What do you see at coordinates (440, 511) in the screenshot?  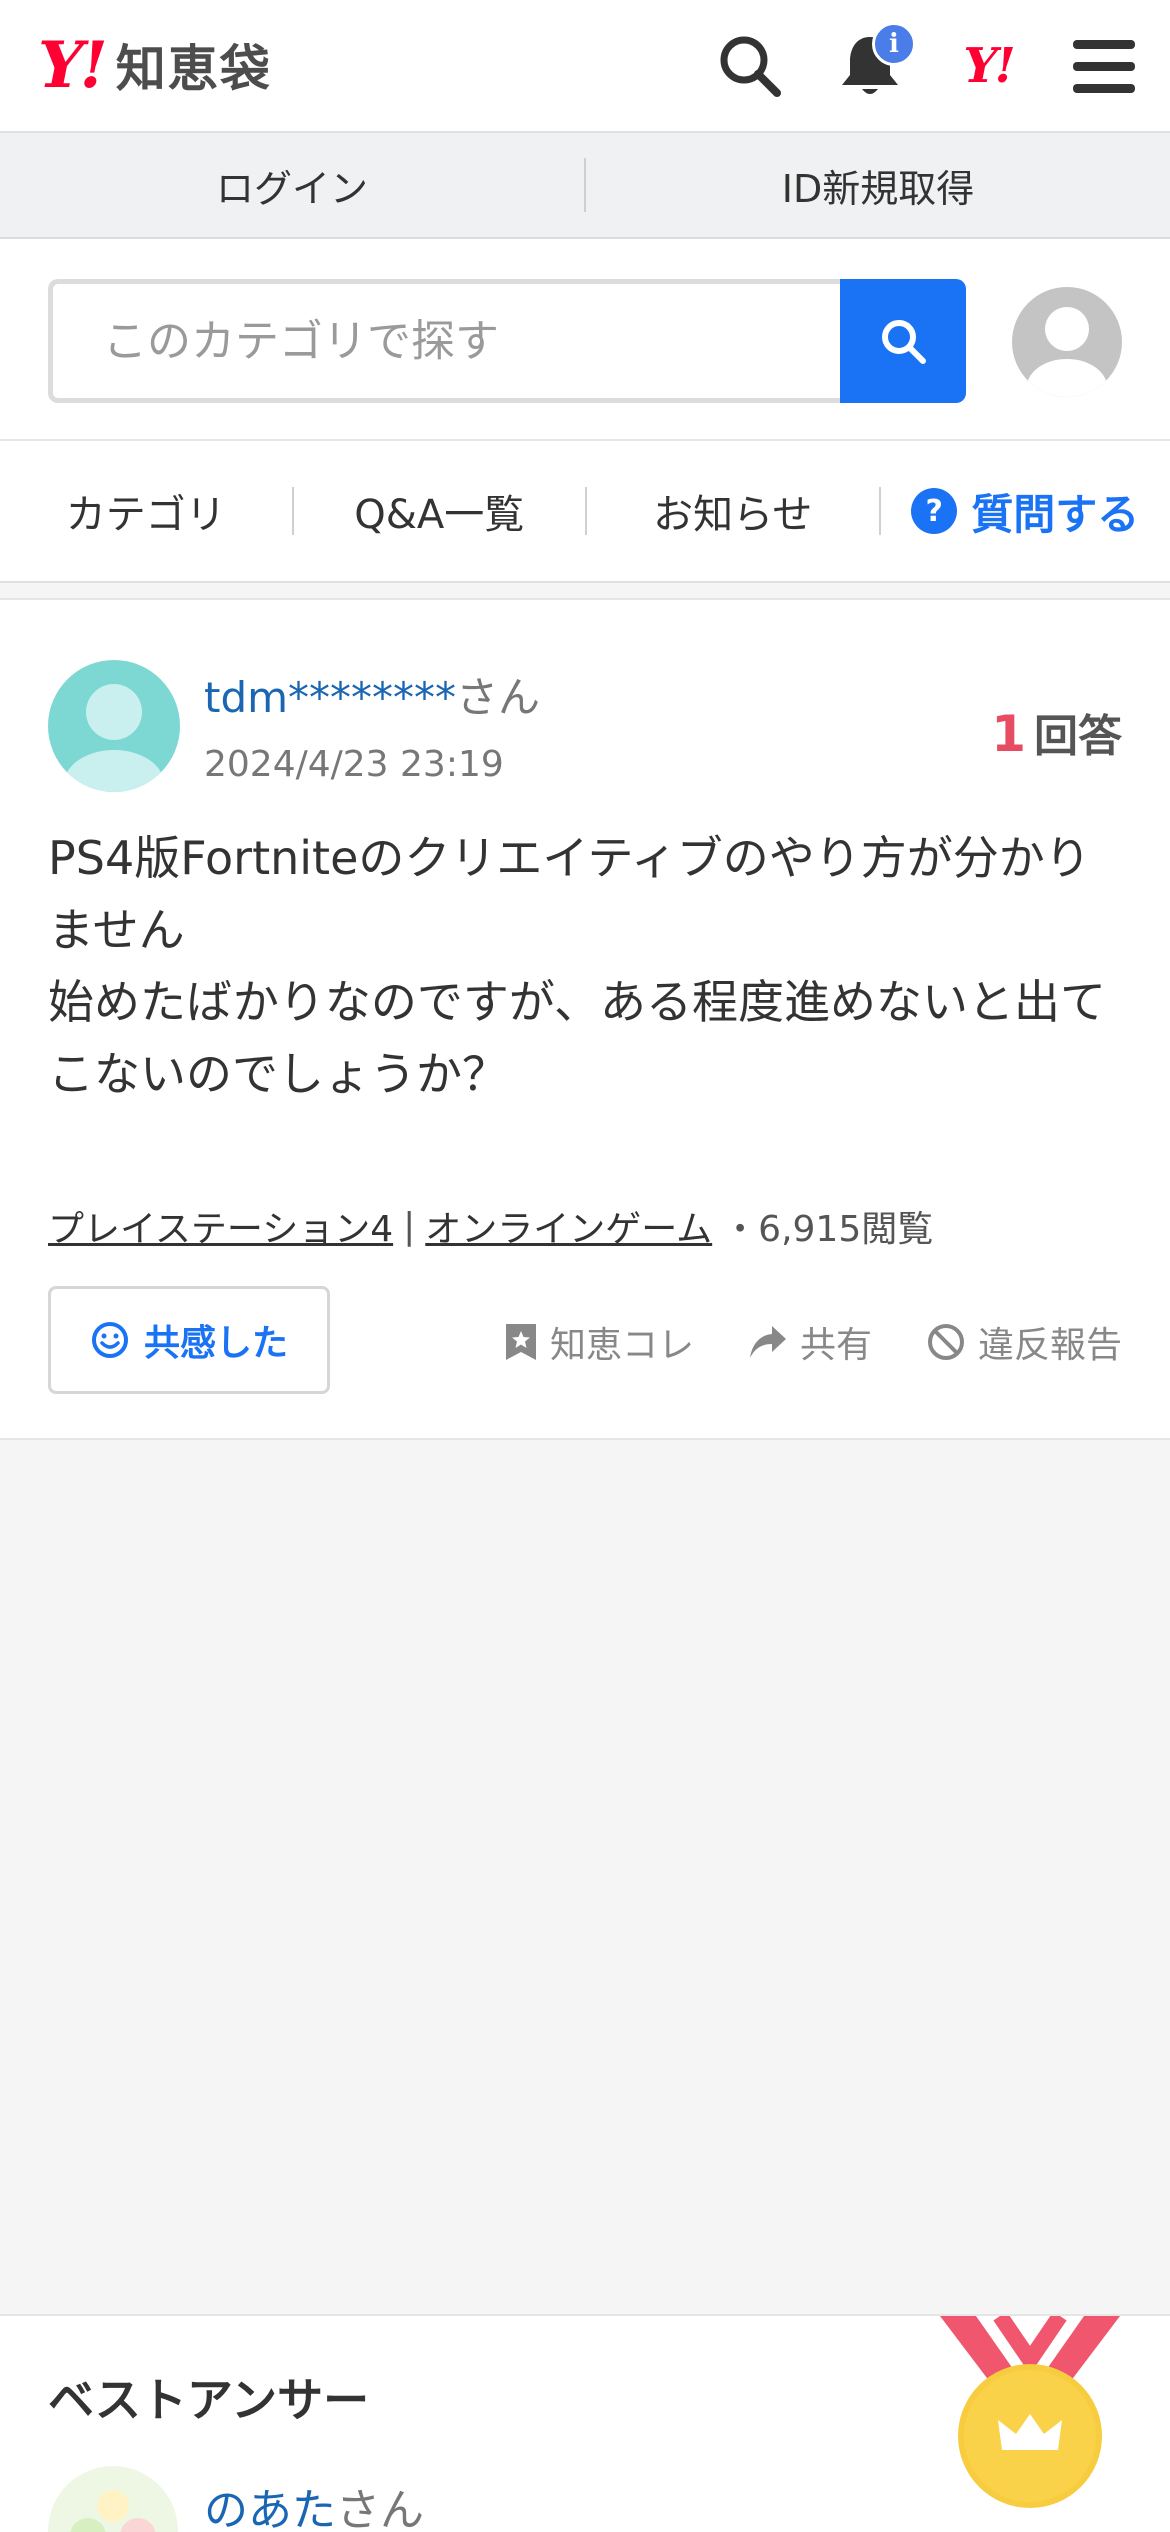 I see `nav-qa-list: Q&A一覧` at bounding box center [440, 511].